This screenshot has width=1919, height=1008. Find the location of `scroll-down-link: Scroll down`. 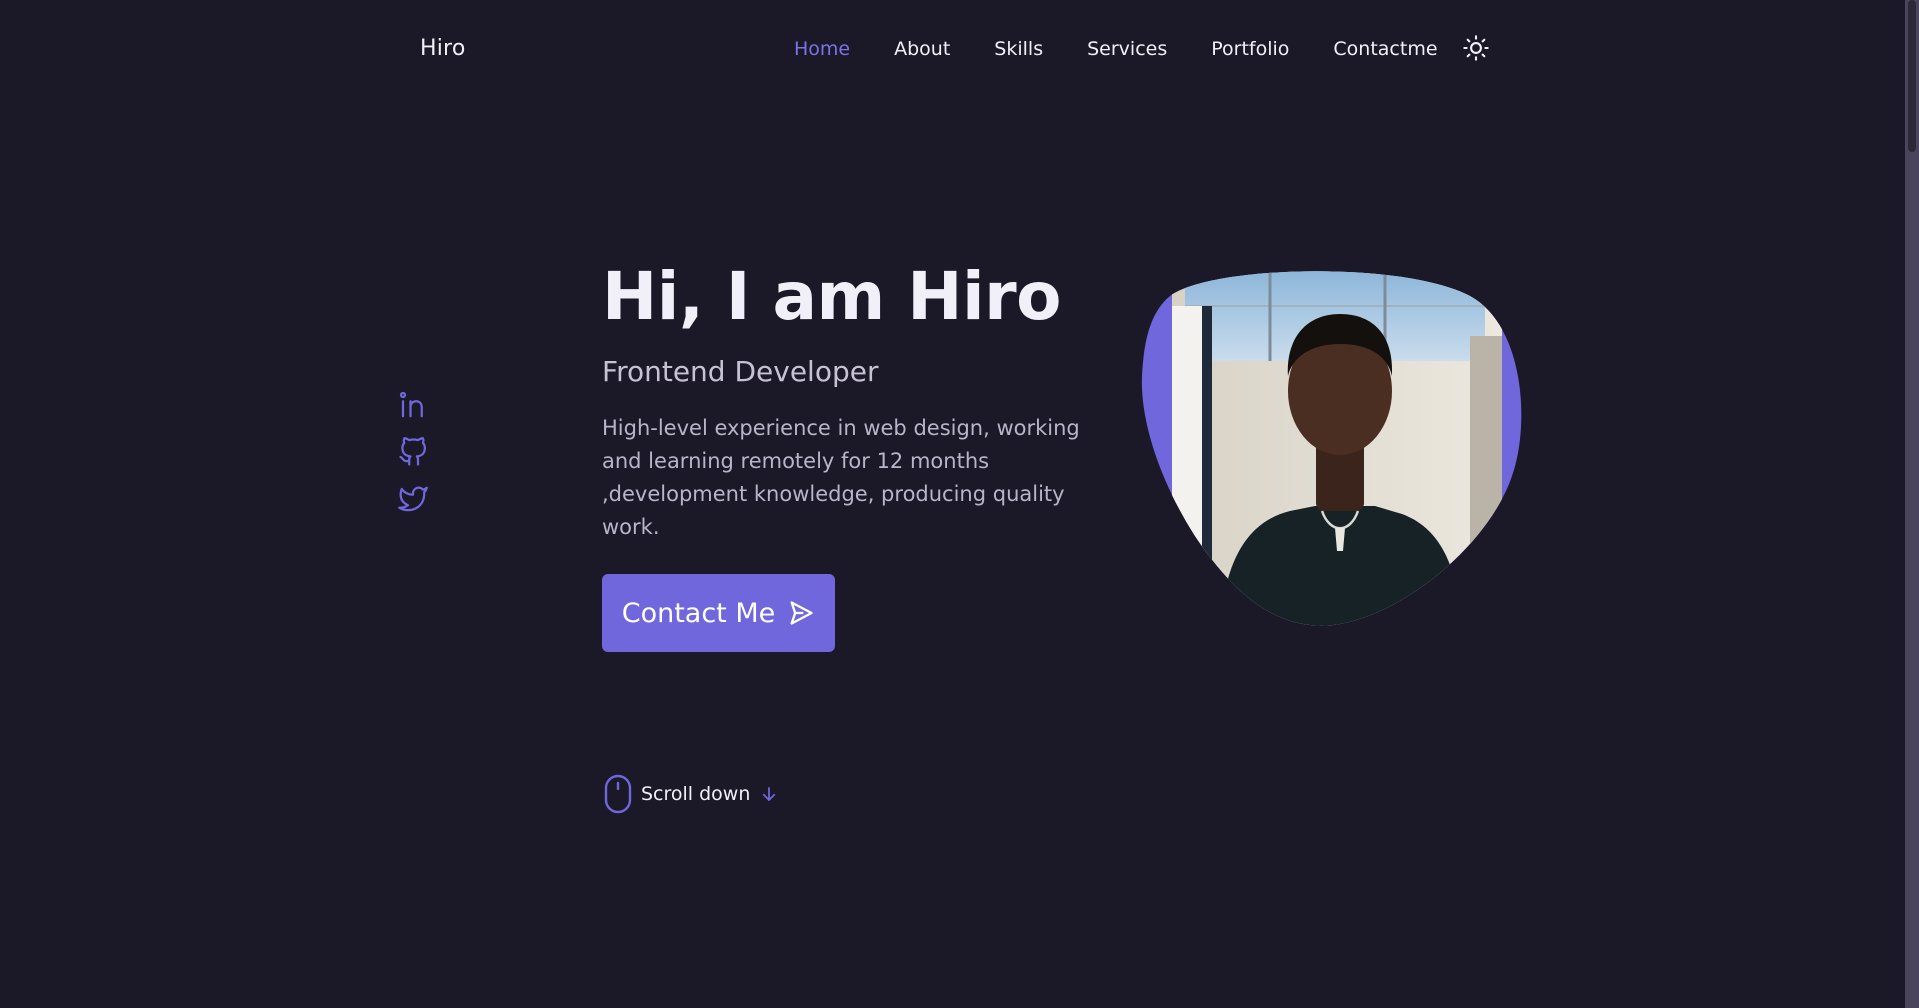

scroll-down-link: Scroll down is located at coordinates (690, 794).